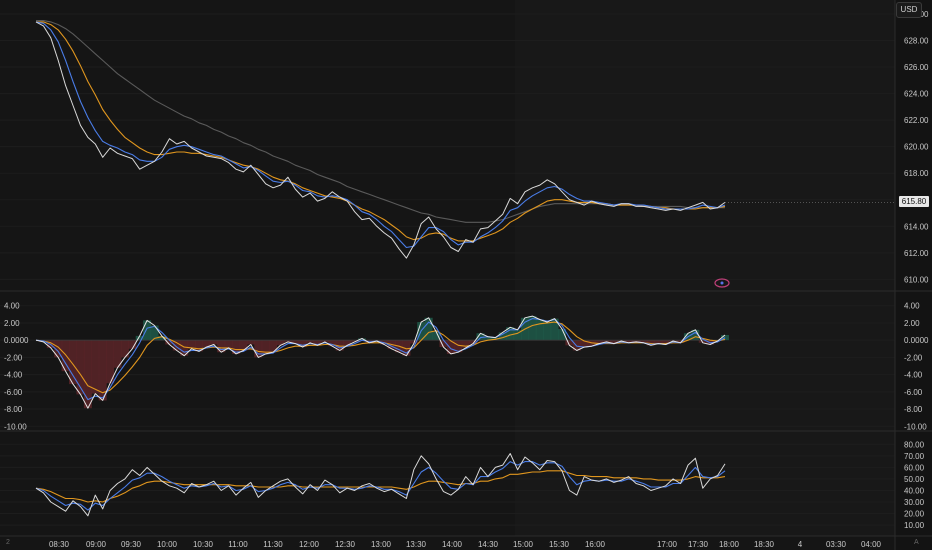  Describe the element at coordinates (914, 502) in the screenshot. I see `y-tick-oscillator-2: 30.00` at that location.